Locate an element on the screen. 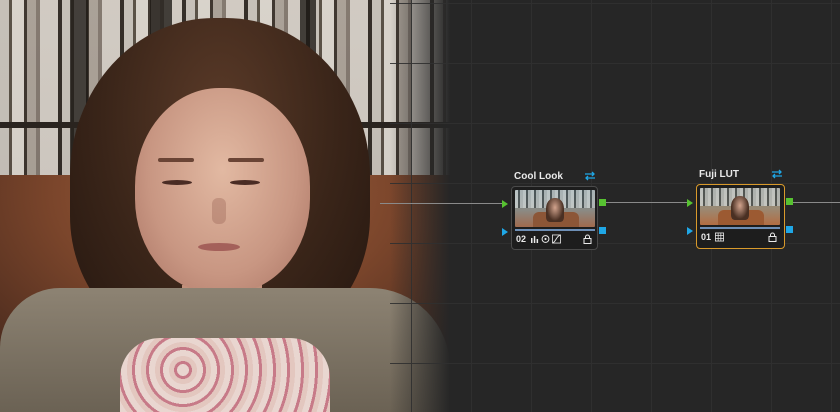 The height and width of the screenshot is (412, 840). bars-icon is located at coordinates (535, 239).